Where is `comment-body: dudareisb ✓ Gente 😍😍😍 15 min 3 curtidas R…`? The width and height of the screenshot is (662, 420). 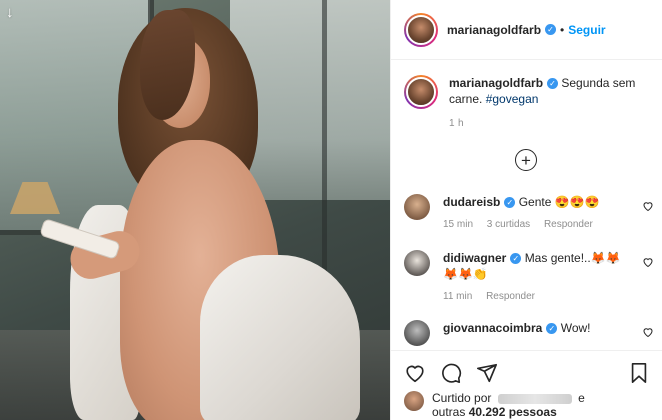 comment-body: dudareisb ✓ Gente 😍😍😍 15 min 3 curtidas R… is located at coordinates (538, 213).